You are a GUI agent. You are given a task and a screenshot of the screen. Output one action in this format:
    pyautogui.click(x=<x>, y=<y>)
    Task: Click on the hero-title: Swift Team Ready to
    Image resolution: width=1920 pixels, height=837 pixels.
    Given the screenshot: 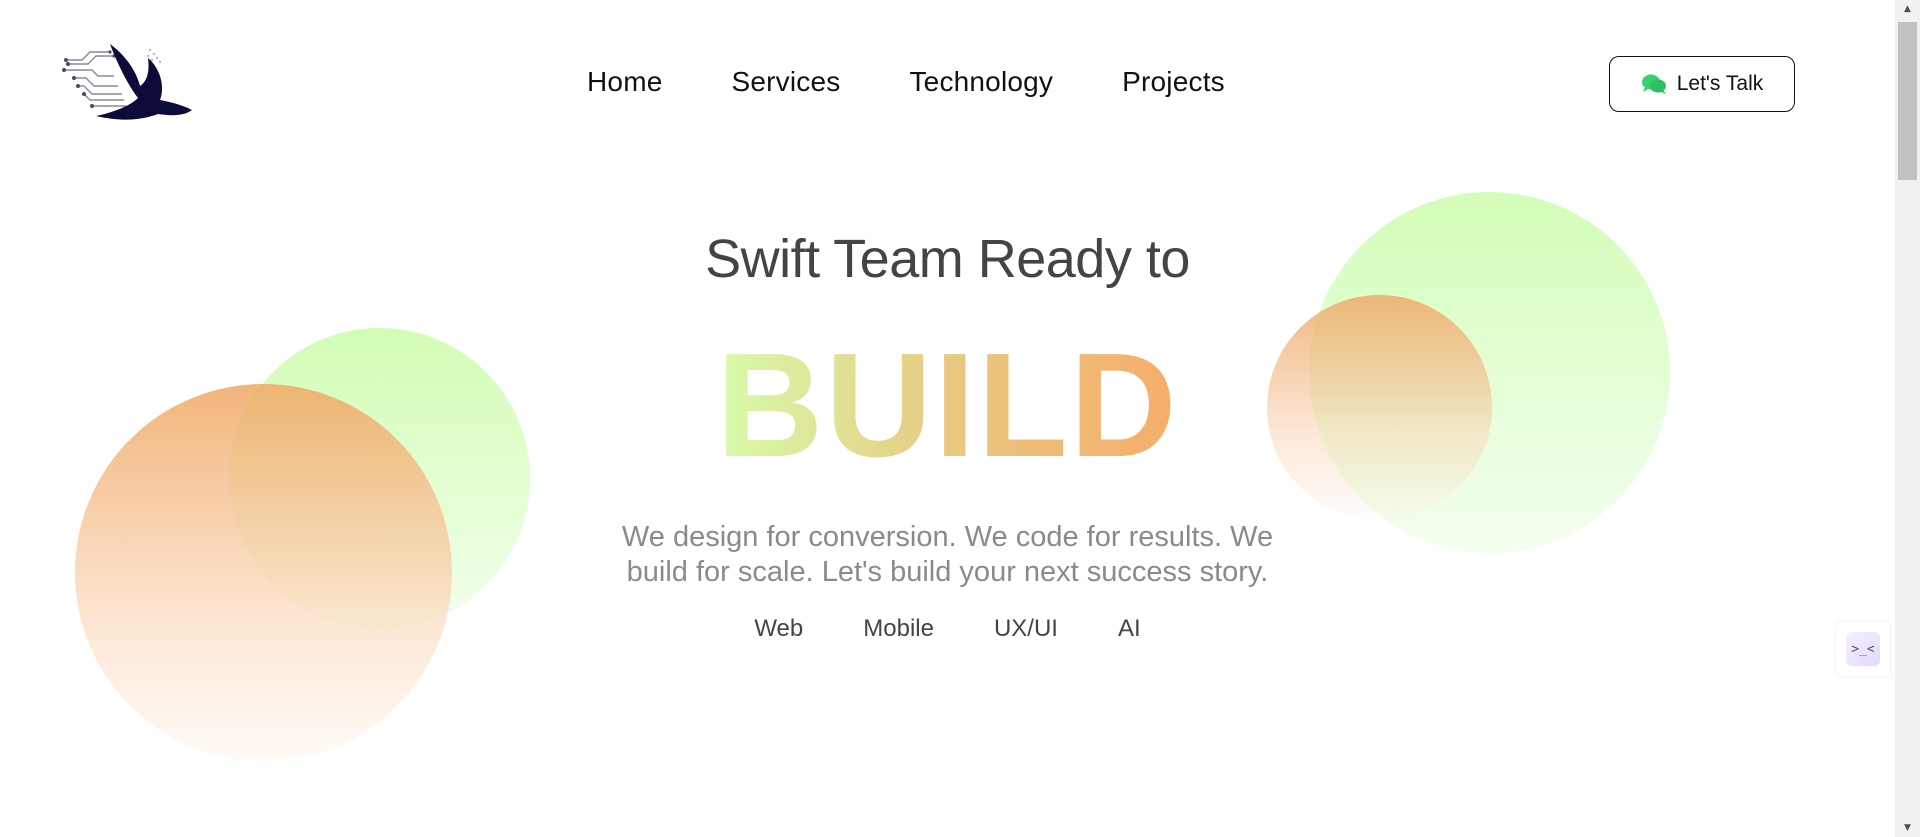 What is the action you would take?
    pyautogui.click(x=947, y=259)
    